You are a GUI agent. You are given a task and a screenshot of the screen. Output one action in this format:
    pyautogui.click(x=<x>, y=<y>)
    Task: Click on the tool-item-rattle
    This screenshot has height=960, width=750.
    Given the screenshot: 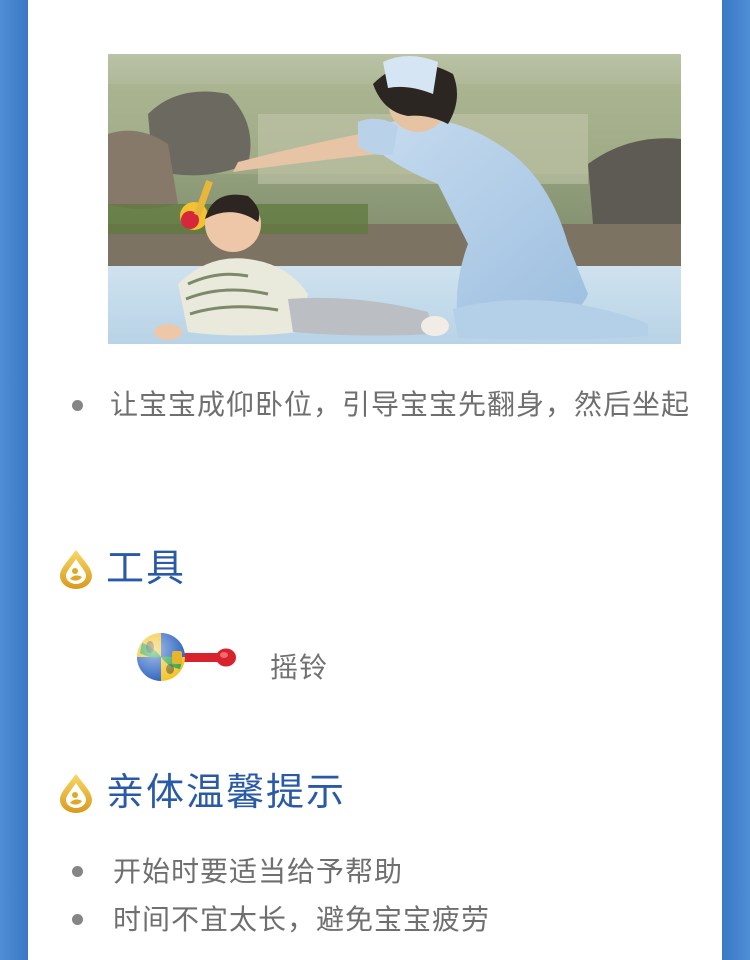 What is the action you would take?
    pyautogui.click(x=187, y=657)
    